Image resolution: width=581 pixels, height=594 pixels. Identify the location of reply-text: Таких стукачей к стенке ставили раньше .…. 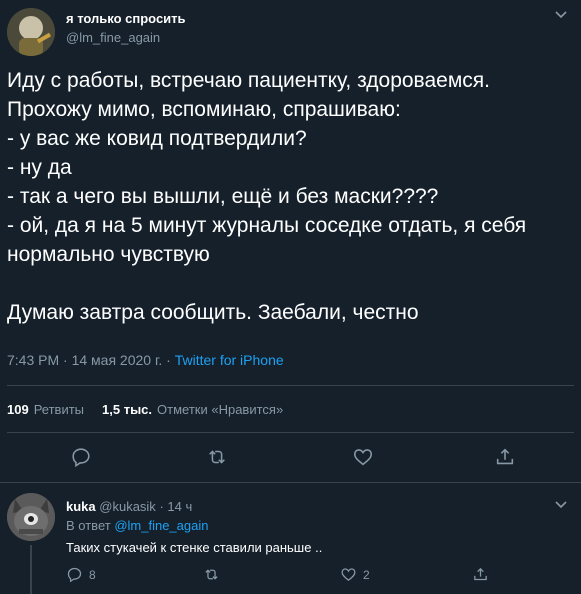
(194, 547).